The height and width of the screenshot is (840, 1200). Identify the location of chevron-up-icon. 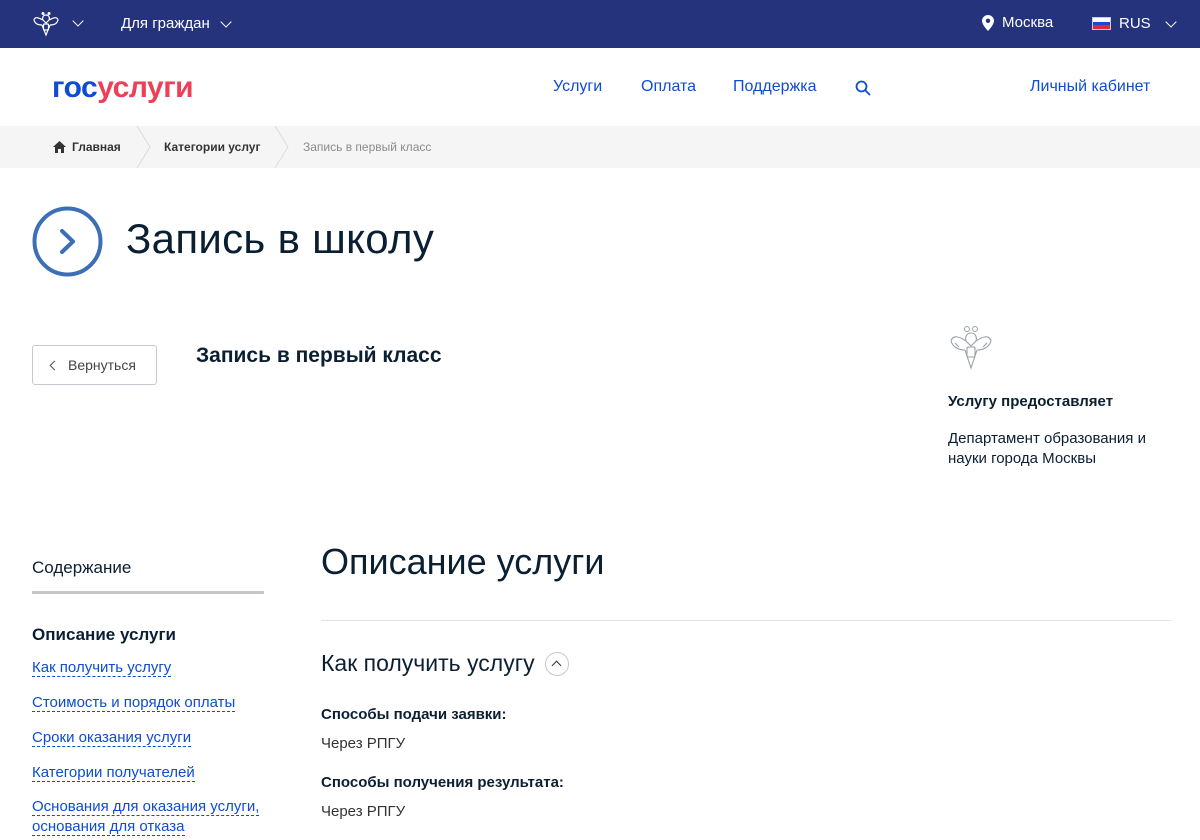
(556, 665).